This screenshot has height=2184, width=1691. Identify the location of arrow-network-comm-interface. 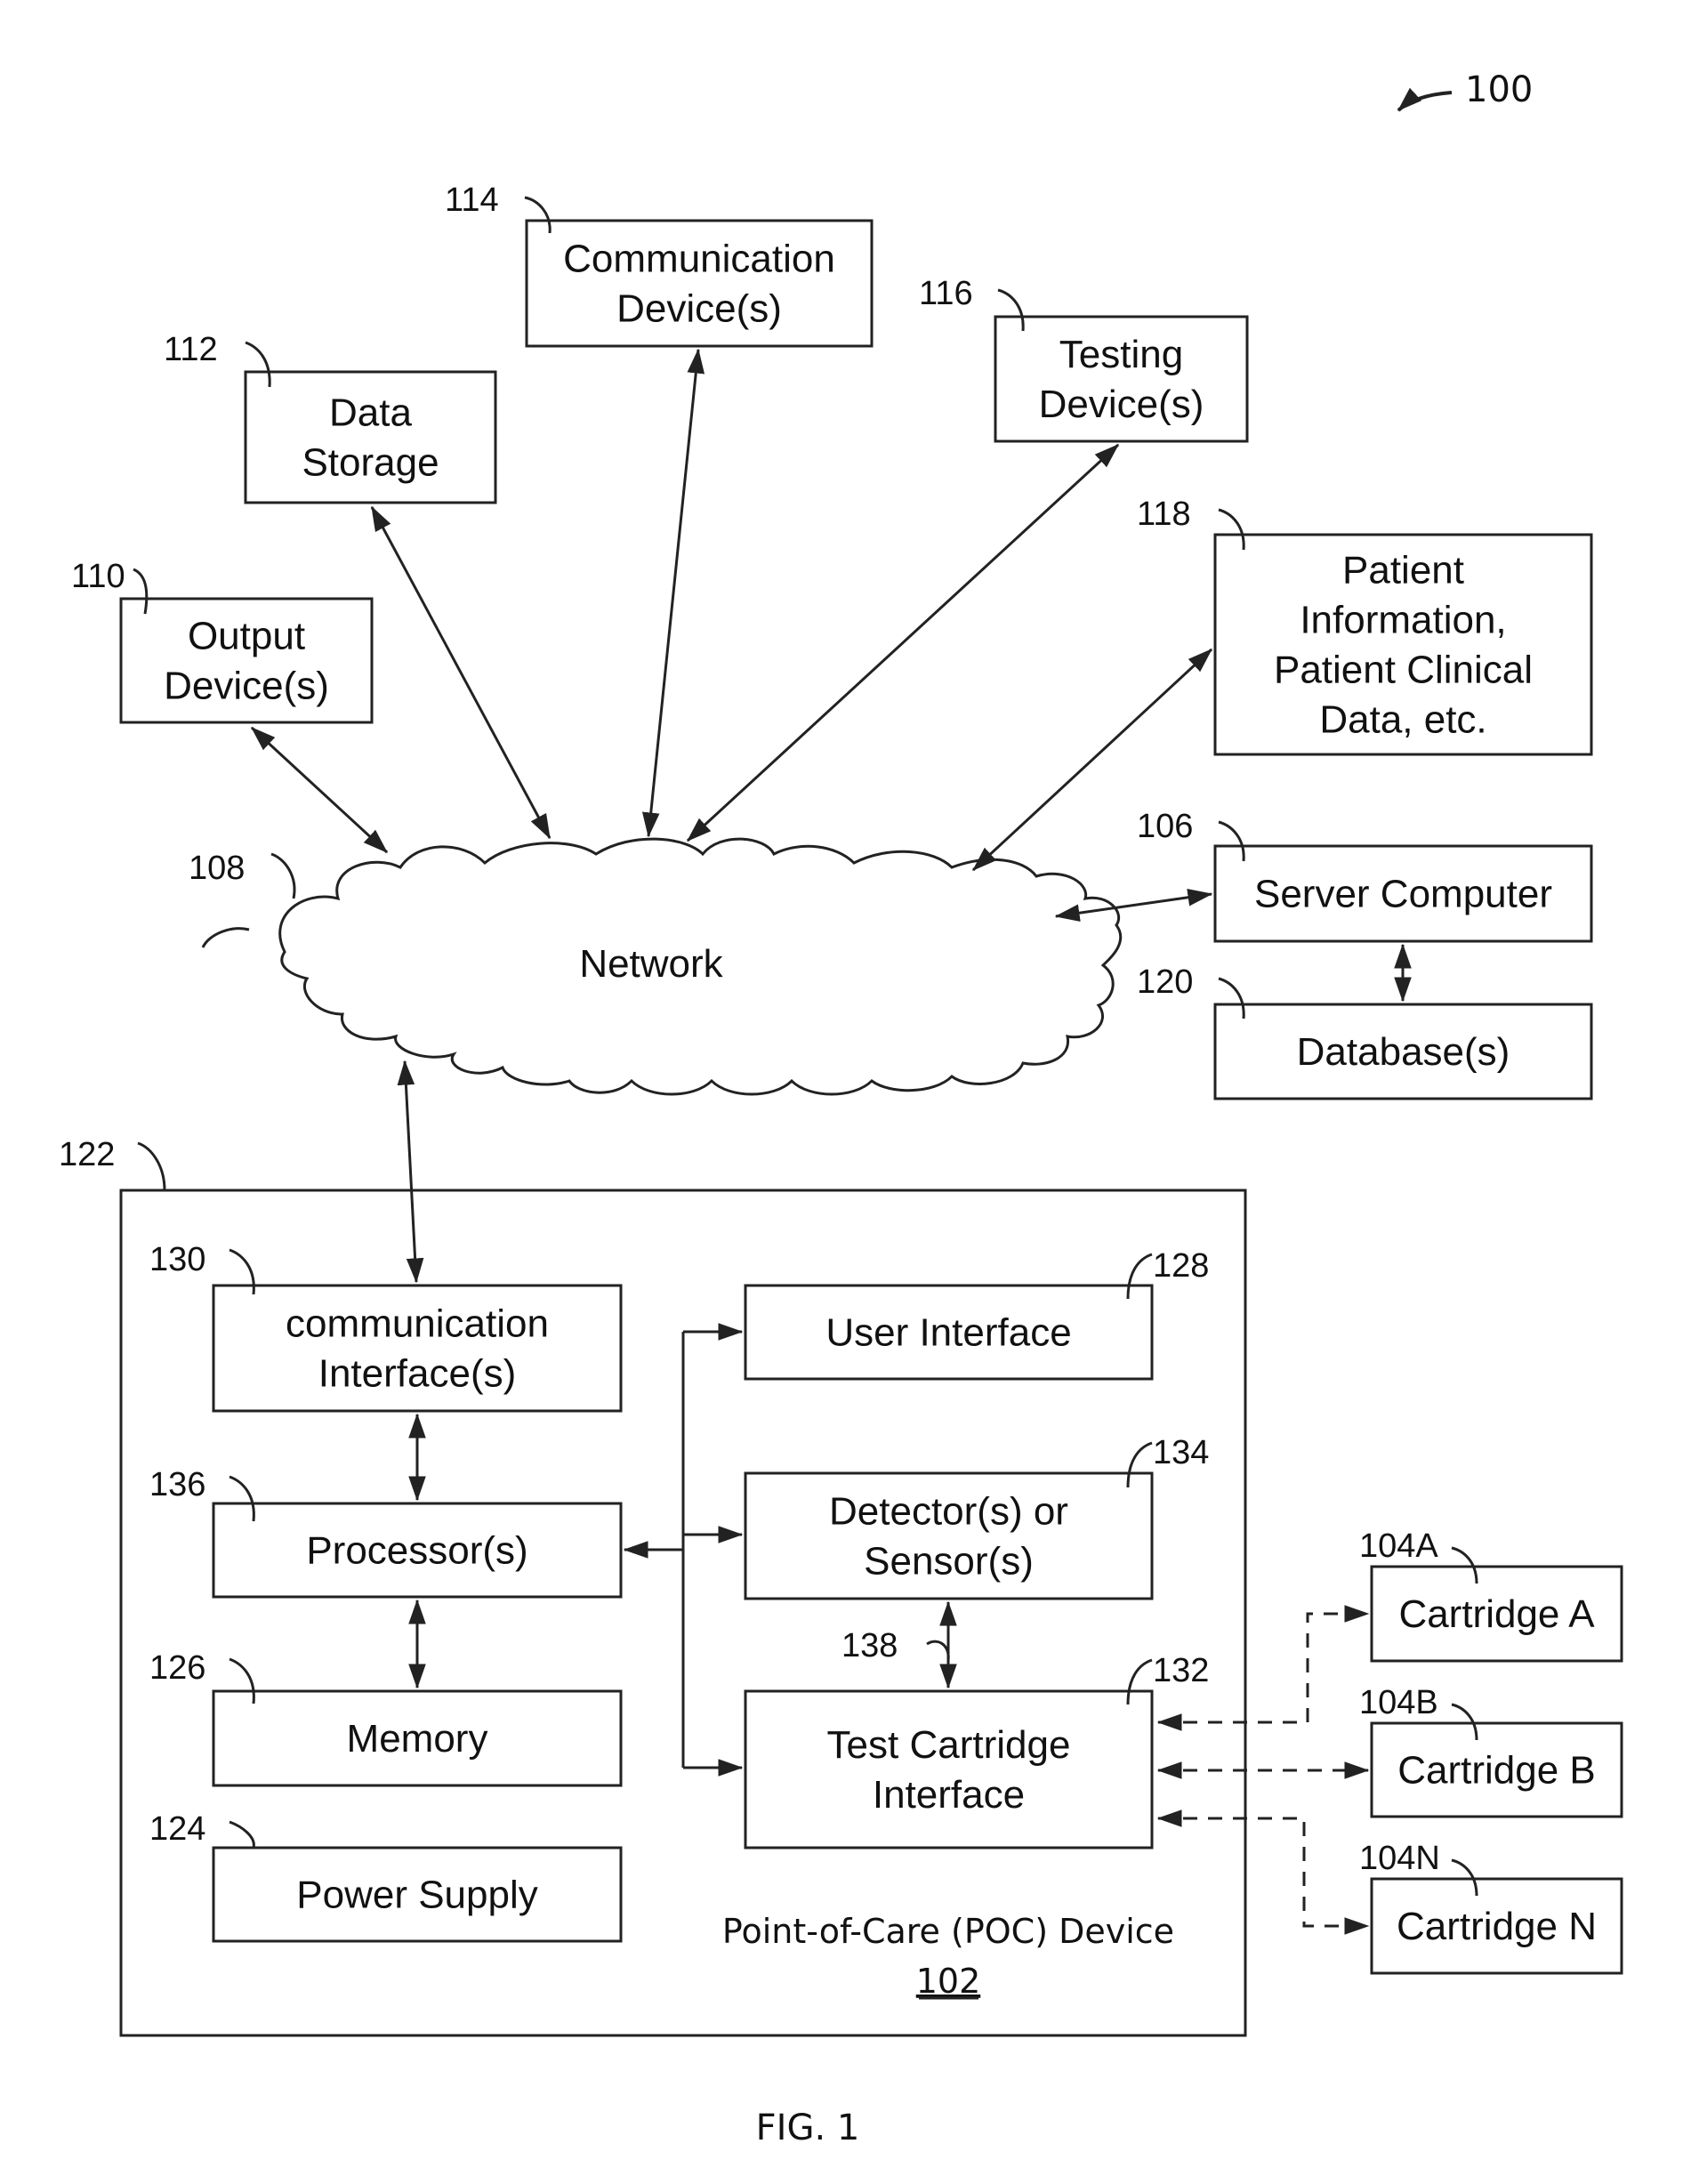
(410, 1172).